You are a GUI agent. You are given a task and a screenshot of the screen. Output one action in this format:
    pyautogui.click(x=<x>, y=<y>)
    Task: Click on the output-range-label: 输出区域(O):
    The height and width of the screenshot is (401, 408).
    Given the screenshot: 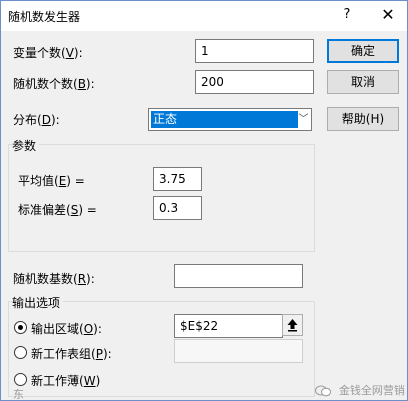 What is the action you would take?
    pyautogui.click(x=66, y=329)
    